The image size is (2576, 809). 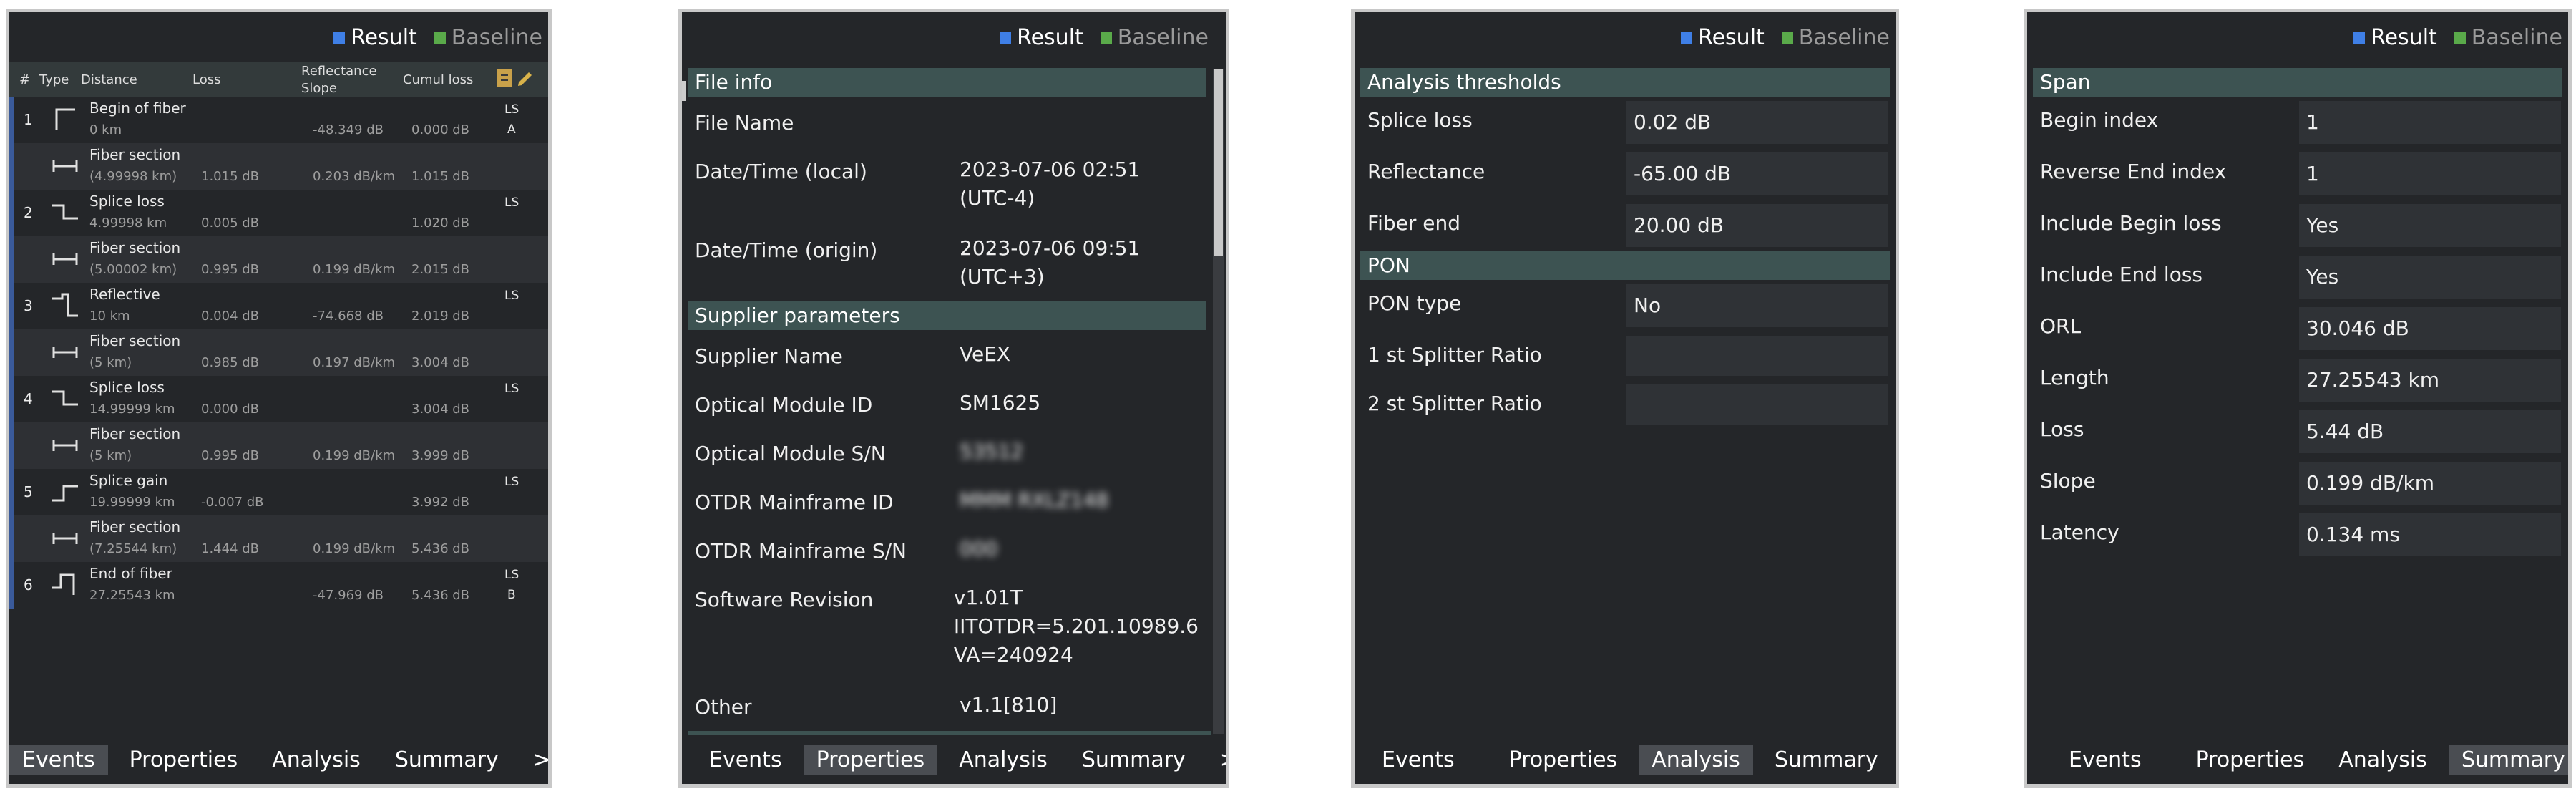 What do you see at coordinates (230, 456) in the screenshot?
I see `event-loss: 0.995 dB` at bounding box center [230, 456].